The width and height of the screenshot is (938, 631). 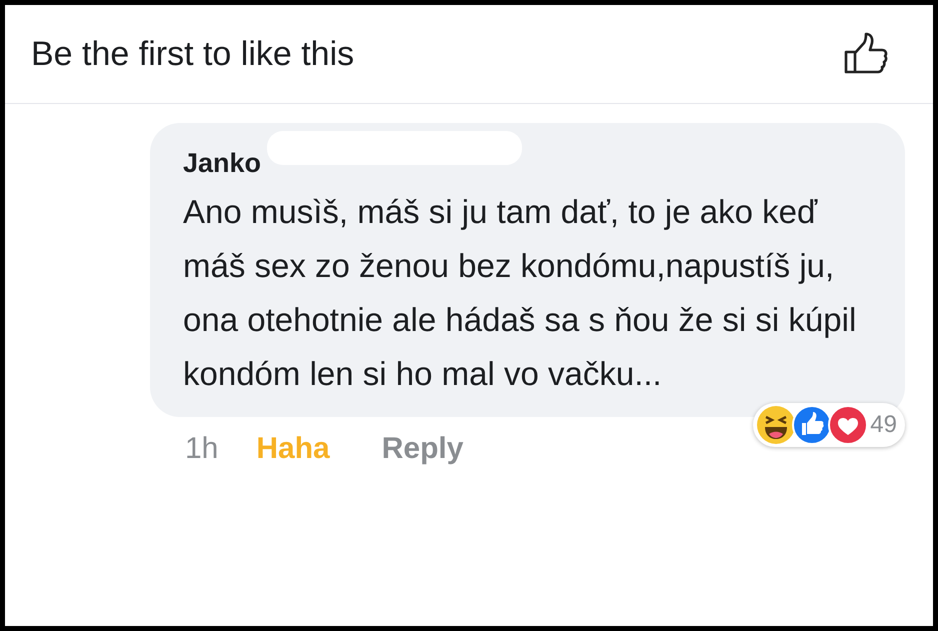 What do you see at coordinates (222, 163) in the screenshot?
I see `author-name: Janko` at bounding box center [222, 163].